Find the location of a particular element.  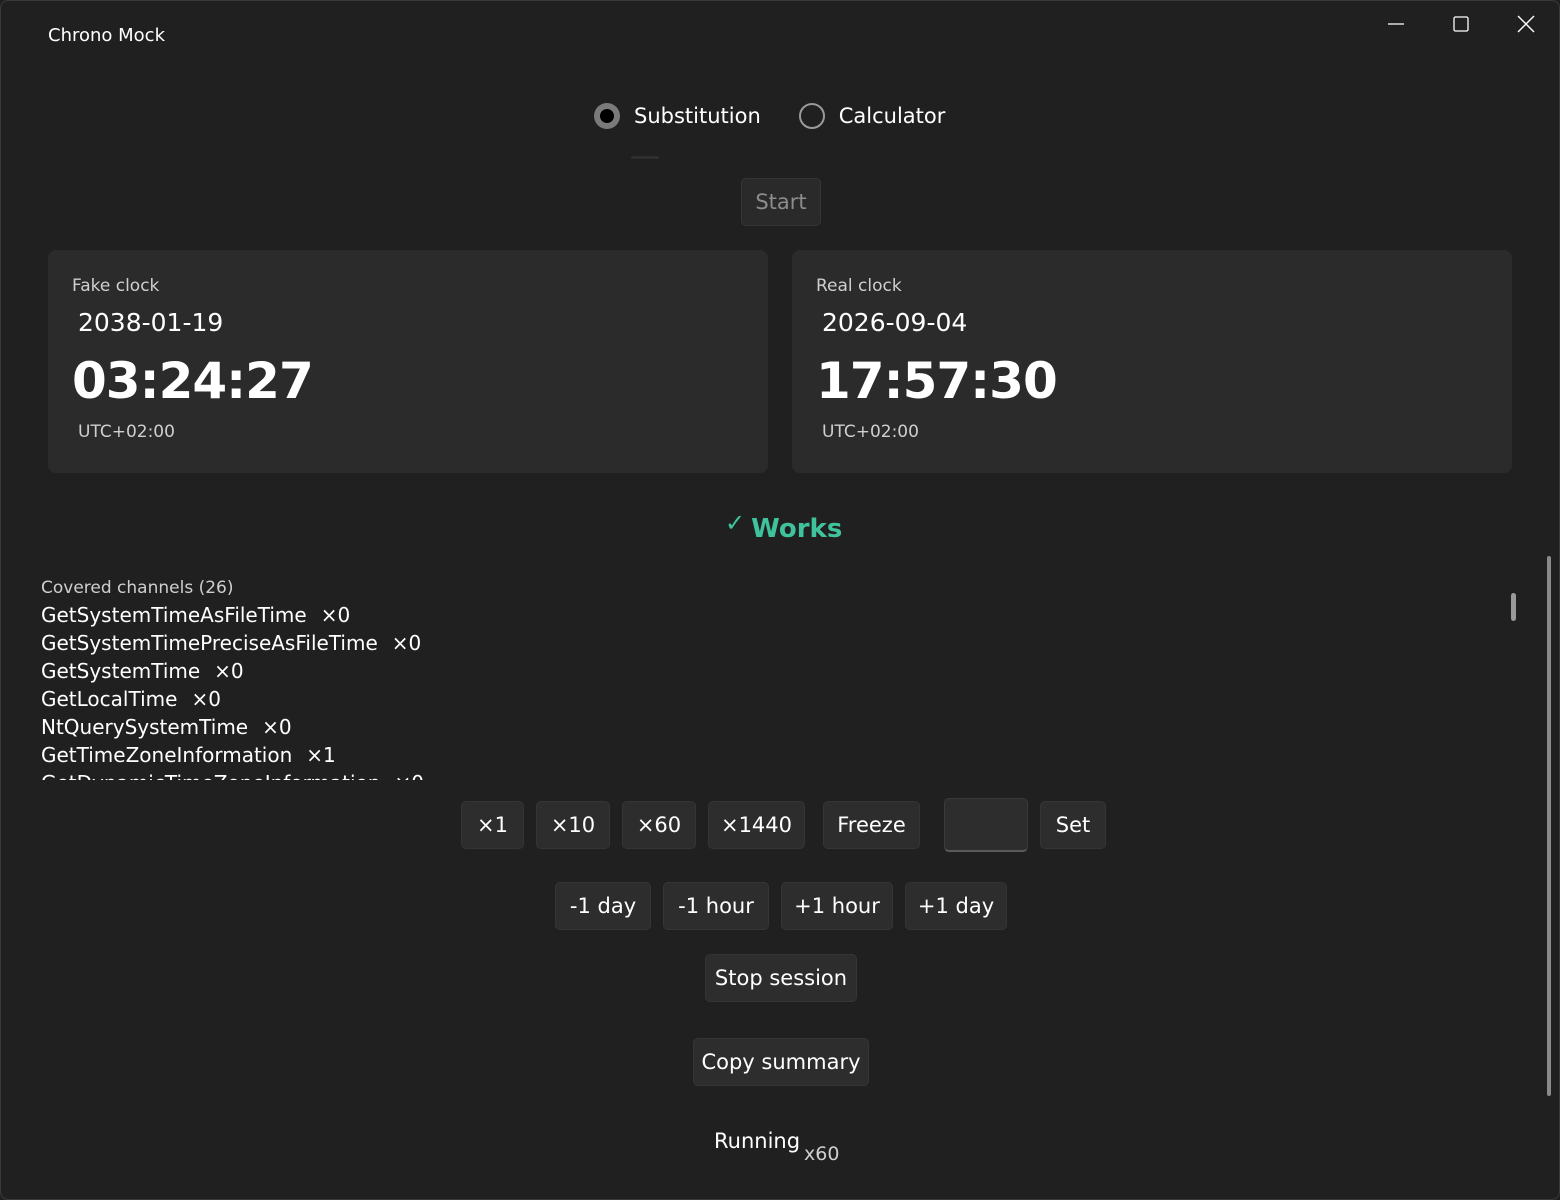

radio-unchecked-icon is located at coordinates (811, 116).